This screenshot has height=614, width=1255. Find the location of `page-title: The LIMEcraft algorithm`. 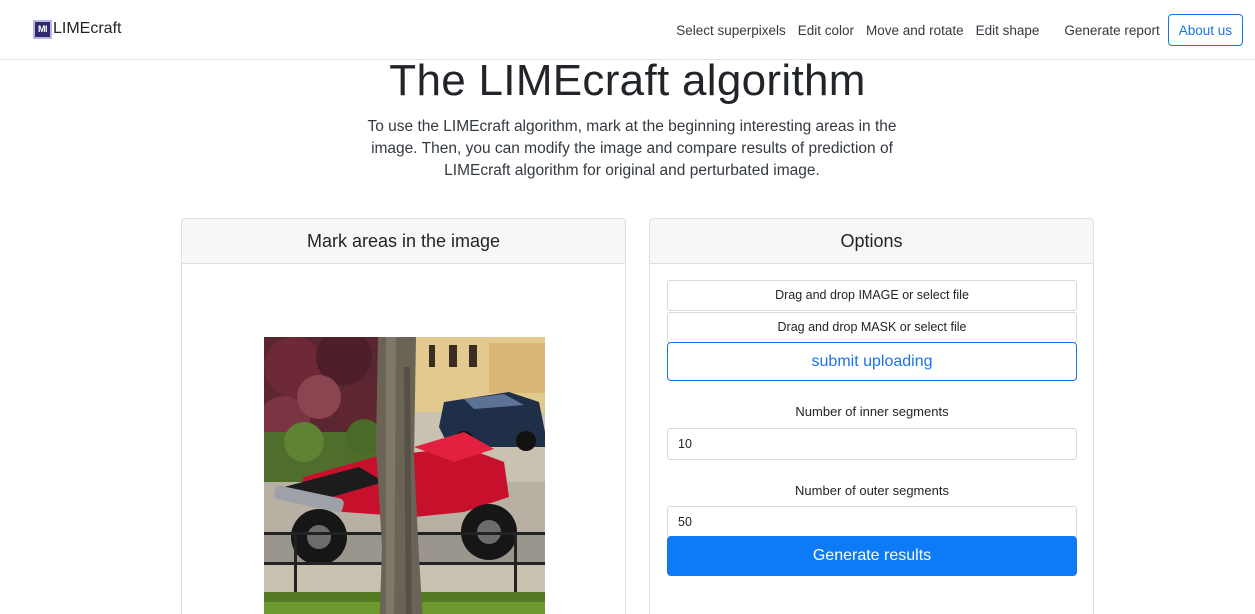

page-title: The LIMEcraft algorithm is located at coordinates (627, 80).